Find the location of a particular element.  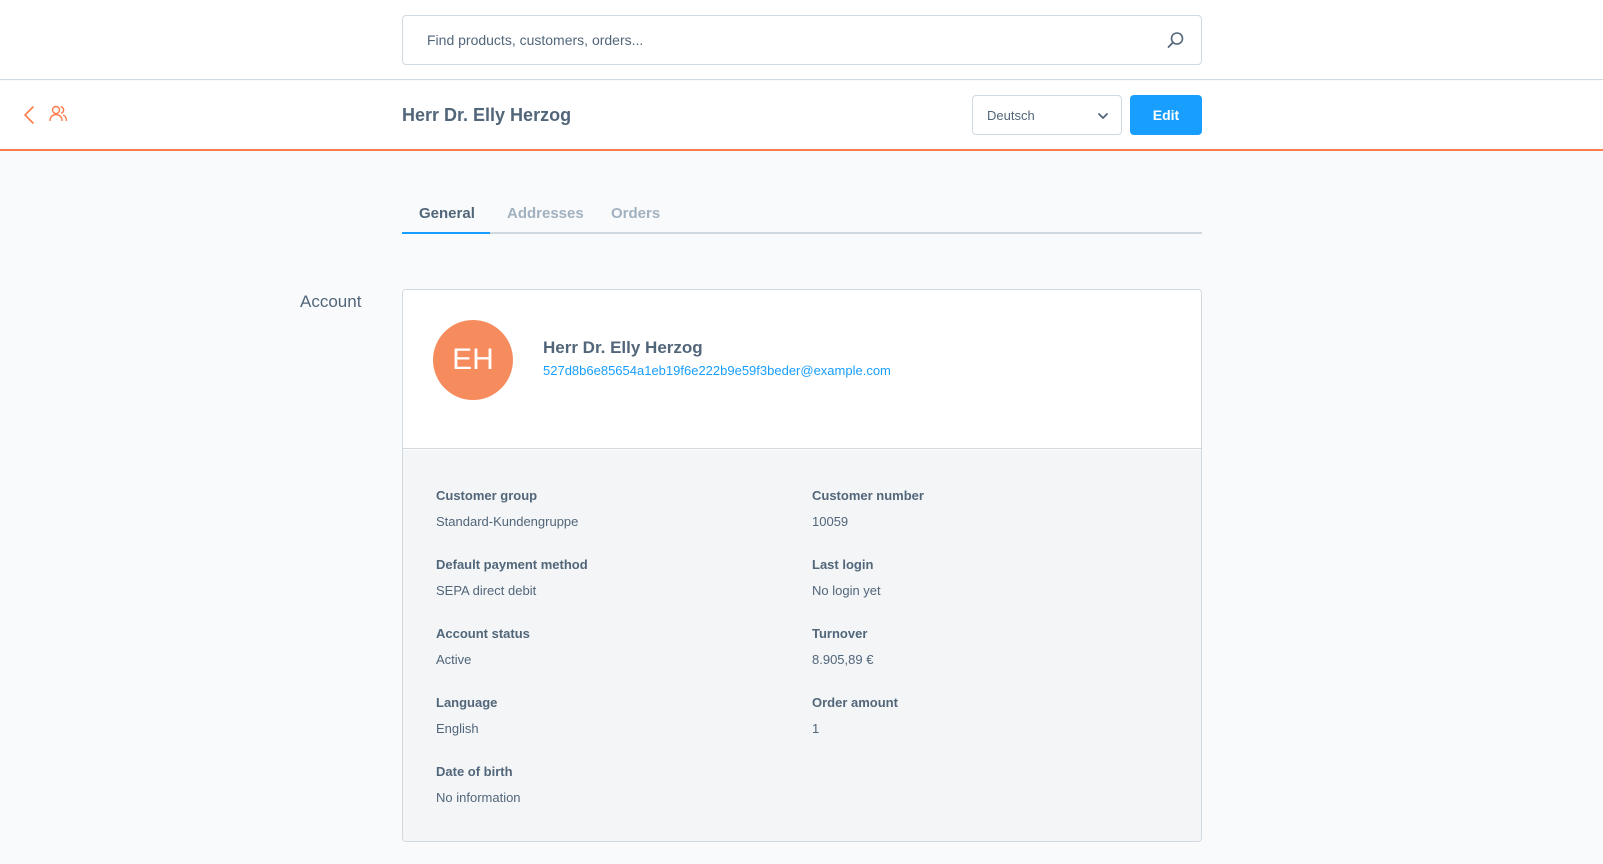

field-label: Turnover is located at coordinates (840, 633).